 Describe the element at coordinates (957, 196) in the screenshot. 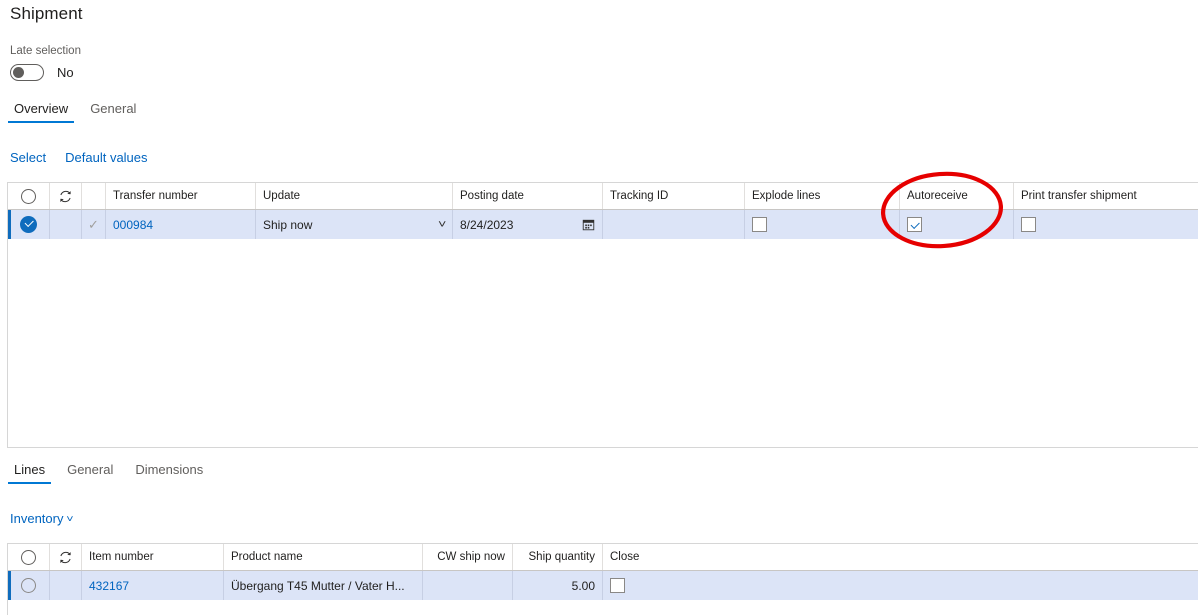

I see `header-autoreceive: Autoreceive` at that location.